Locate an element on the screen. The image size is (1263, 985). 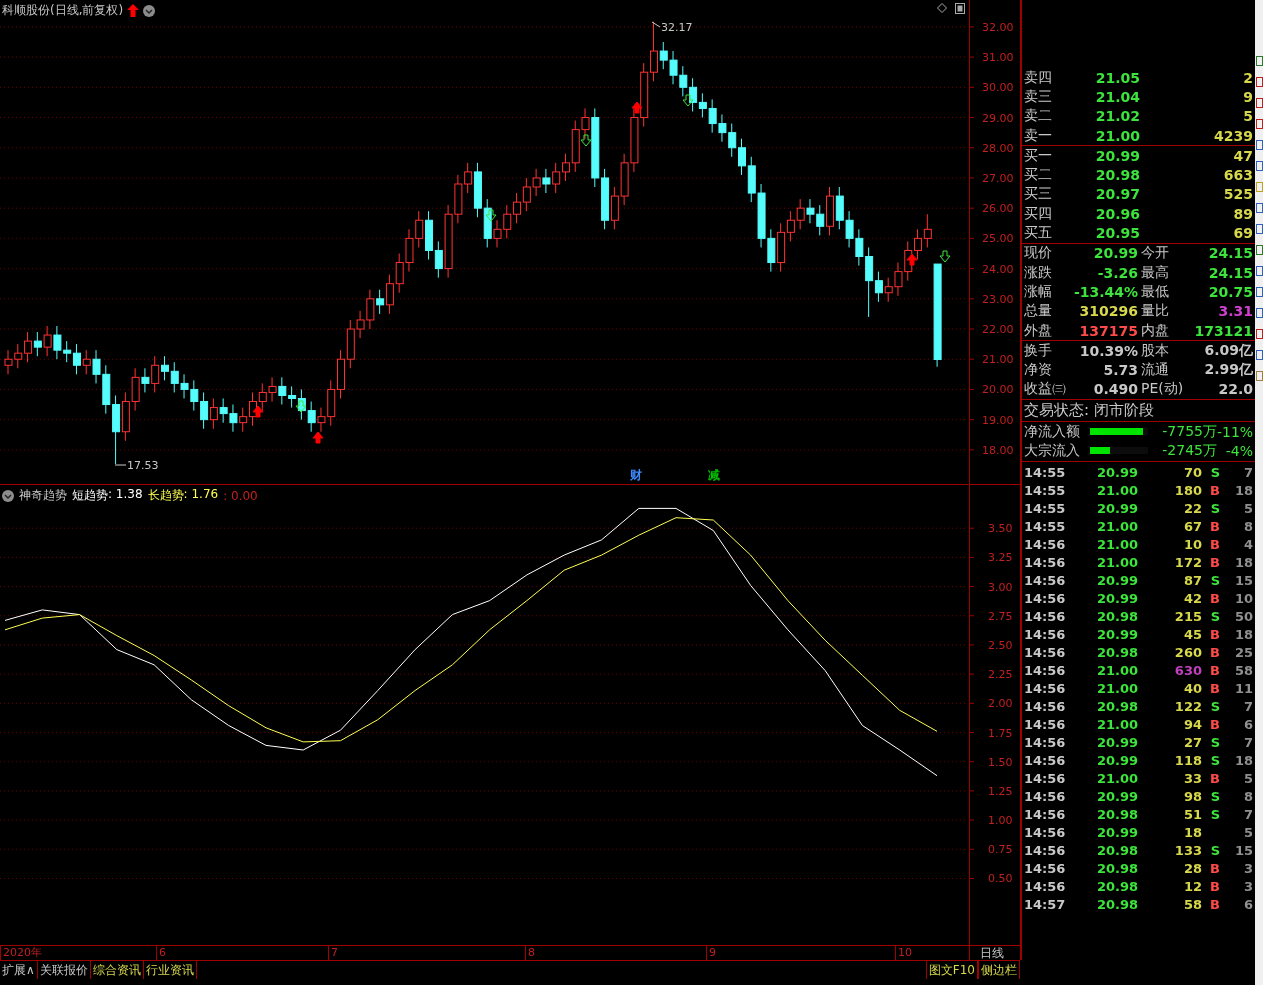
indicator-axis-label: 3.50 is located at coordinates (1000, 529).